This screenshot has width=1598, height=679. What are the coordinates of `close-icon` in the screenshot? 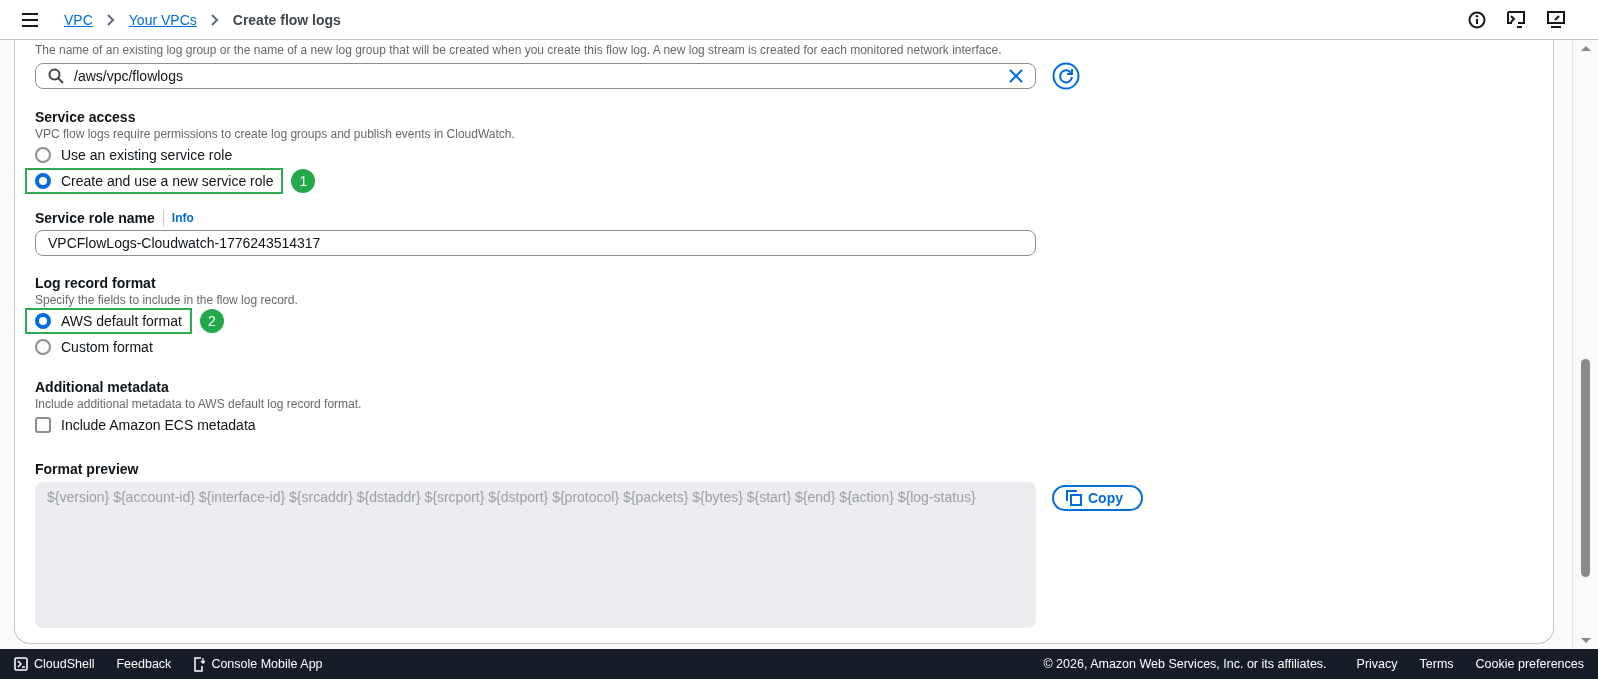 It's located at (1016, 76).